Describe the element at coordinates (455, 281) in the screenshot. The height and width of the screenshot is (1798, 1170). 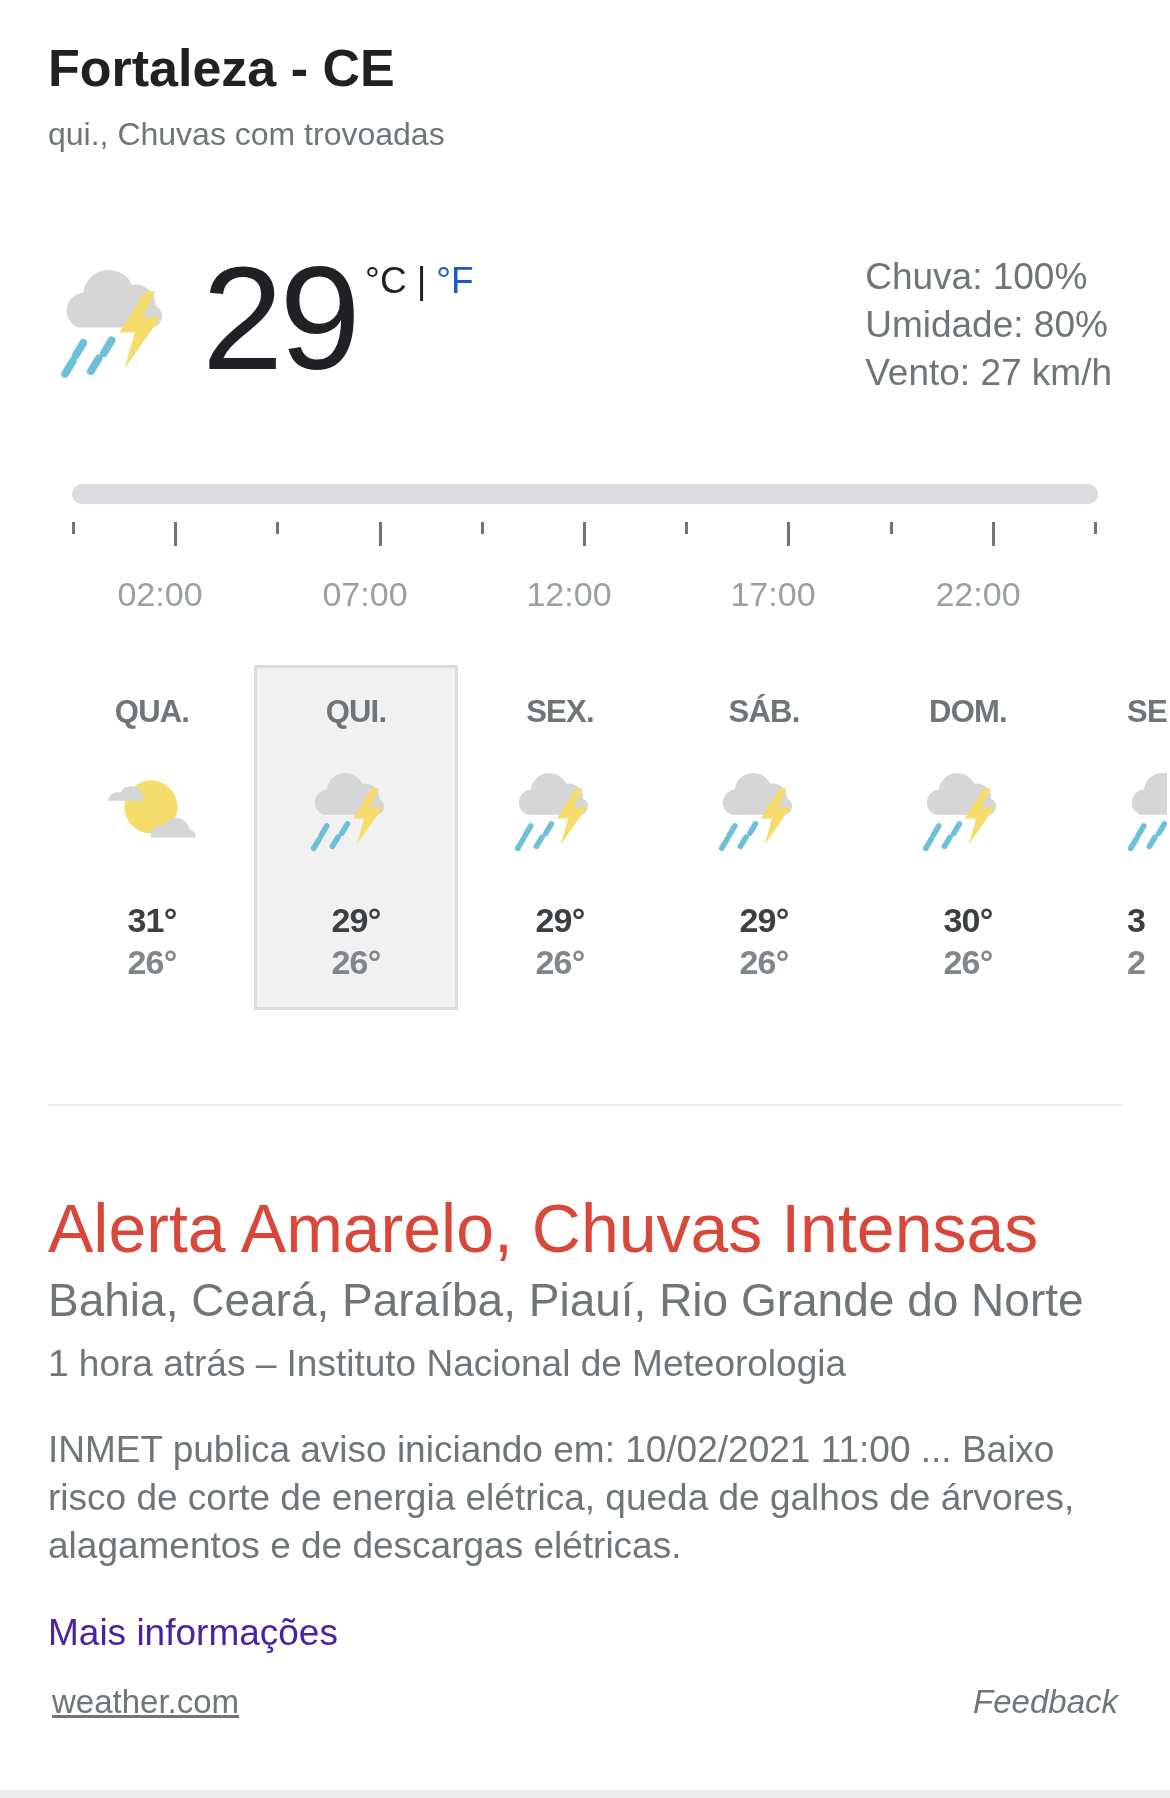
I see `unit-link: °F` at that location.